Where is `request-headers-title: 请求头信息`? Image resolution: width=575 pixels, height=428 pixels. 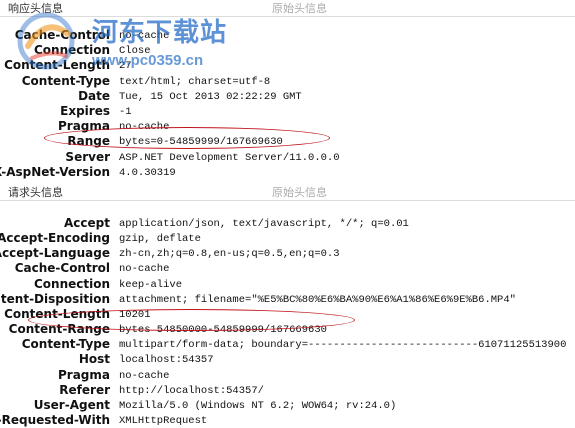 request-headers-title: 请求头信息 is located at coordinates (35, 193).